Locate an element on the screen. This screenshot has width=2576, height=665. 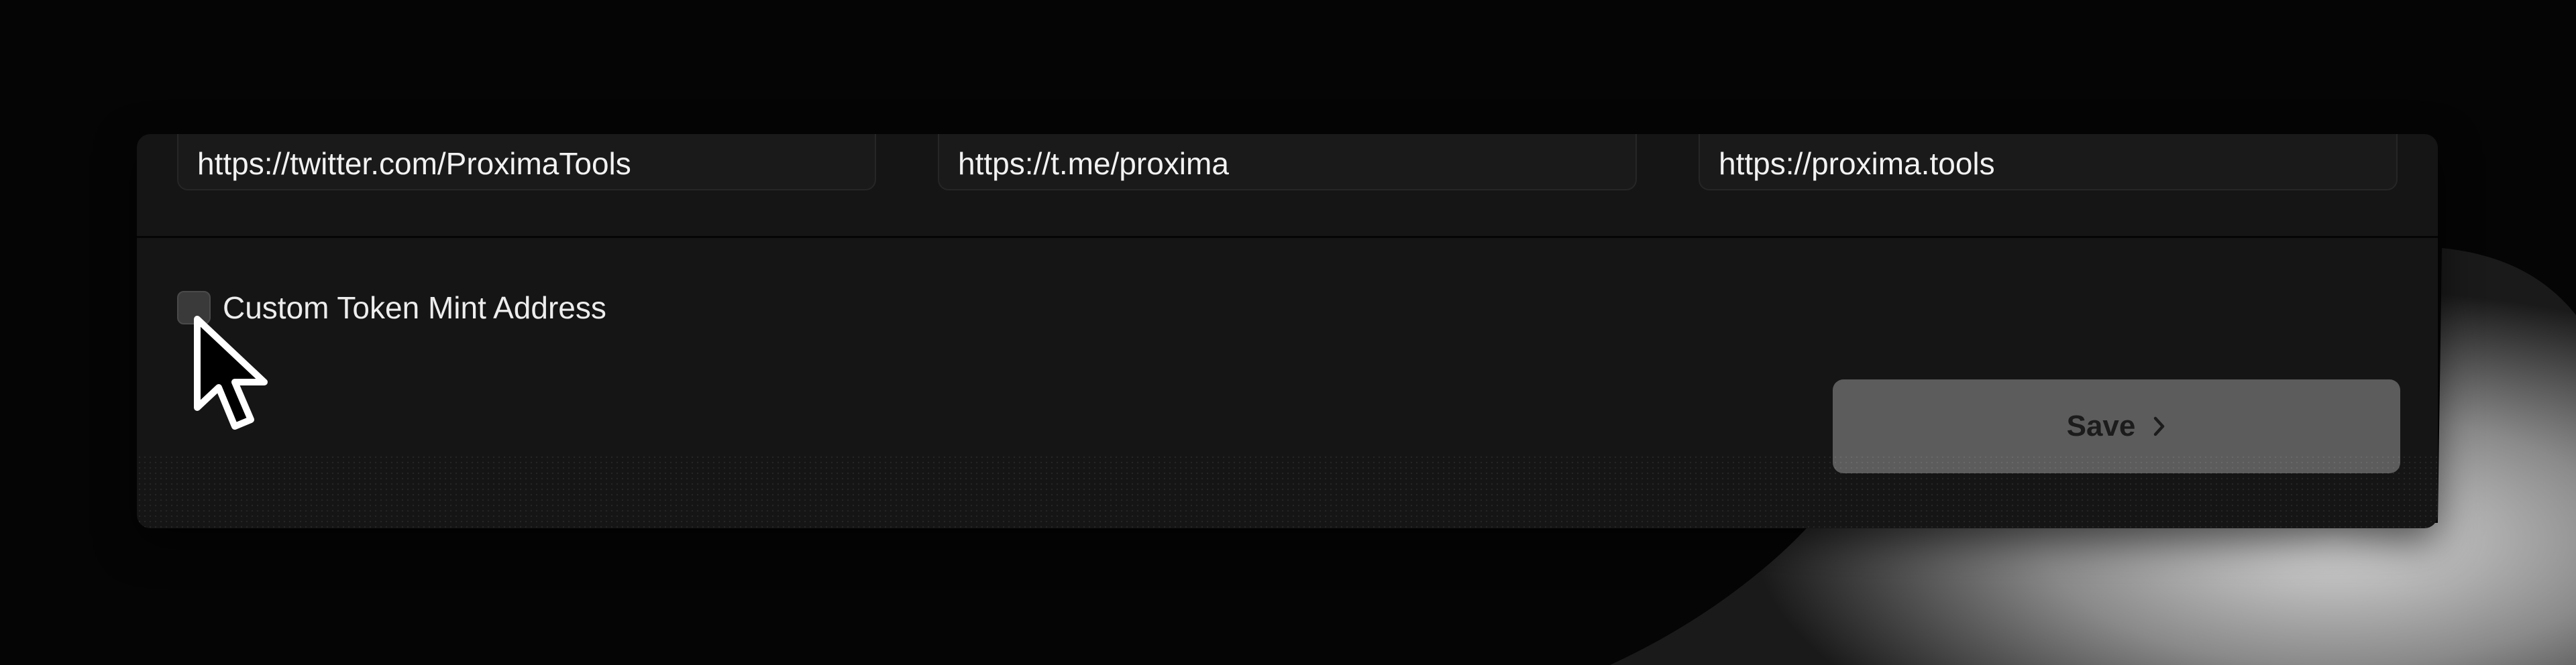
mouse-pointer-icon is located at coordinates (231, 373).